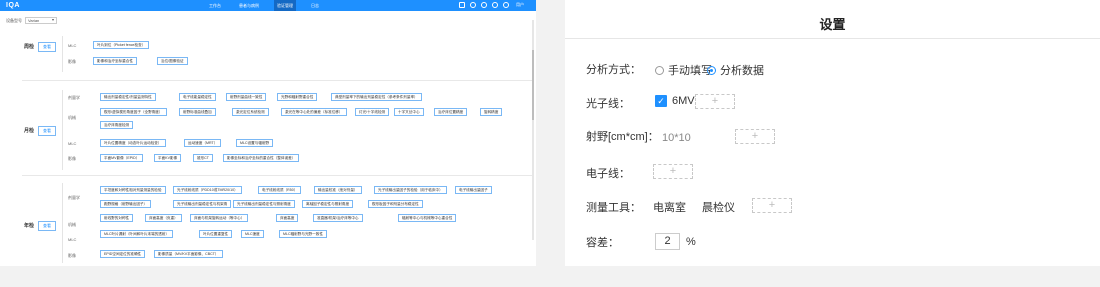 This screenshot has width=1100, height=287. I want to click on qa-item-tag: 十字叉丝中心, so click(409, 112).